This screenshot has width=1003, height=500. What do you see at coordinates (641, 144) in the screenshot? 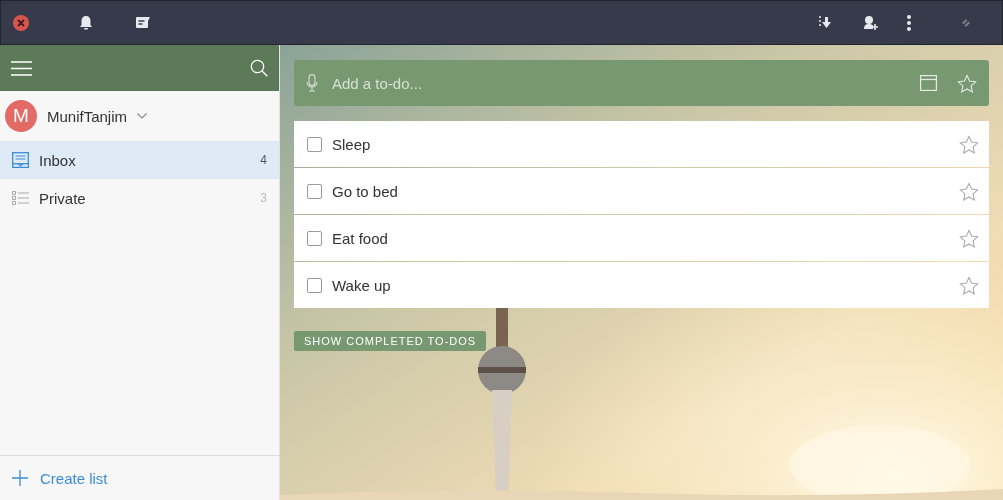
I see `todo-item: Sleep` at bounding box center [641, 144].